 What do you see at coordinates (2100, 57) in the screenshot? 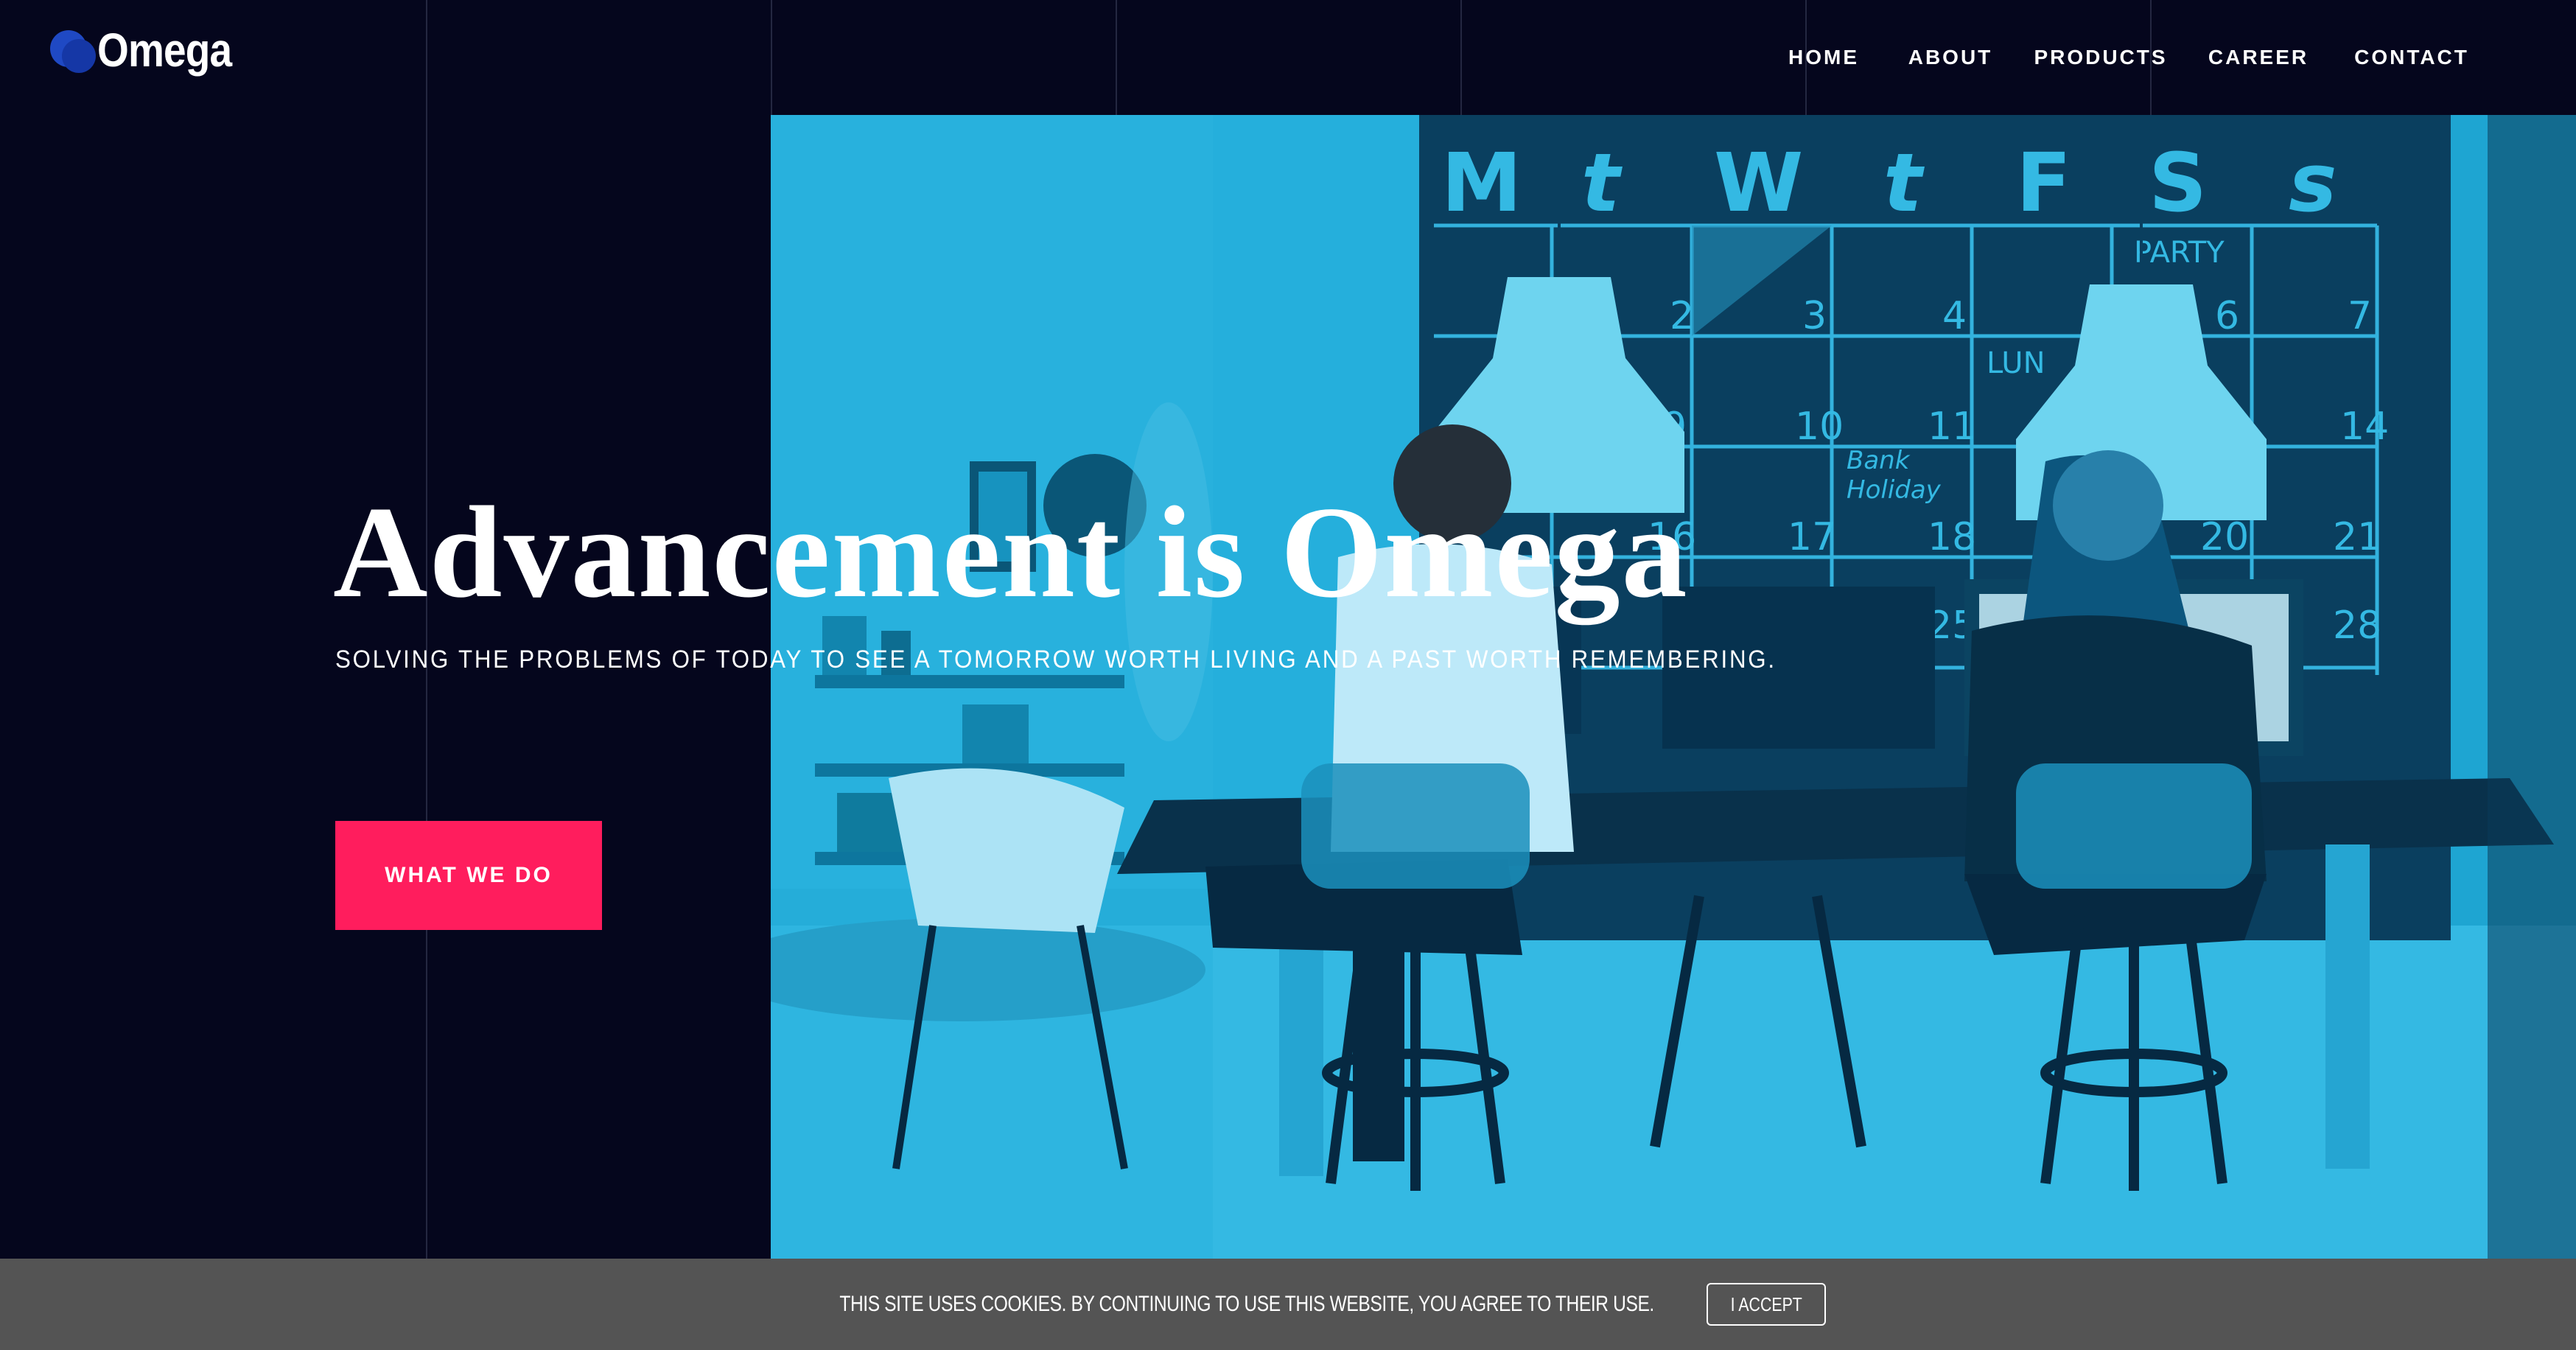
I see `nav-products: PRODUCTS` at bounding box center [2100, 57].